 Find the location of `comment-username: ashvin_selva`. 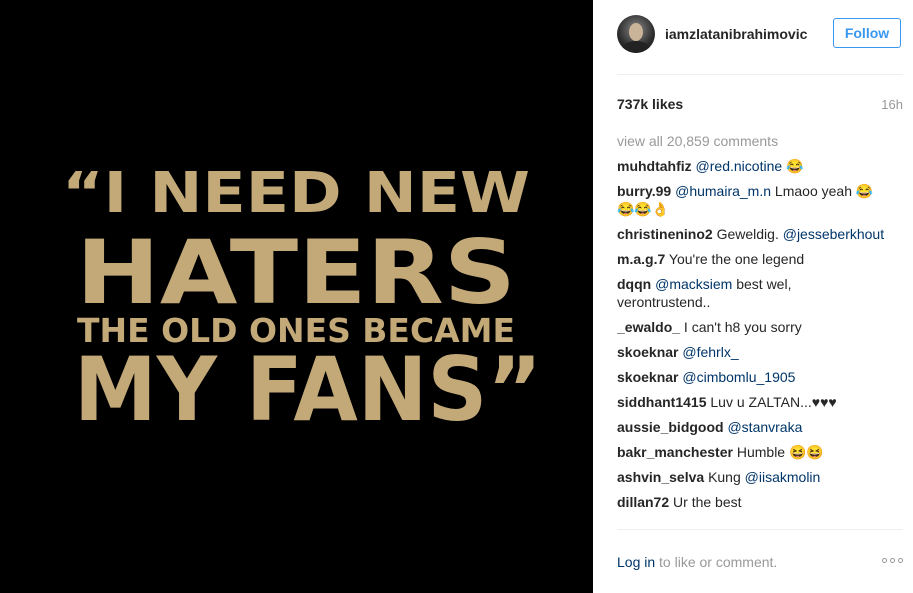

comment-username: ashvin_selva is located at coordinates (660, 477).